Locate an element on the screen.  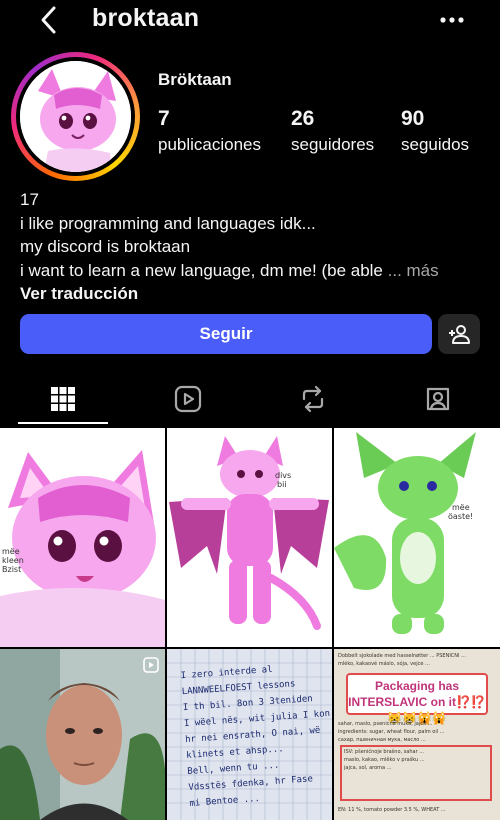
grid-post: mëe kleen Bzist is located at coordinates (82, 537).